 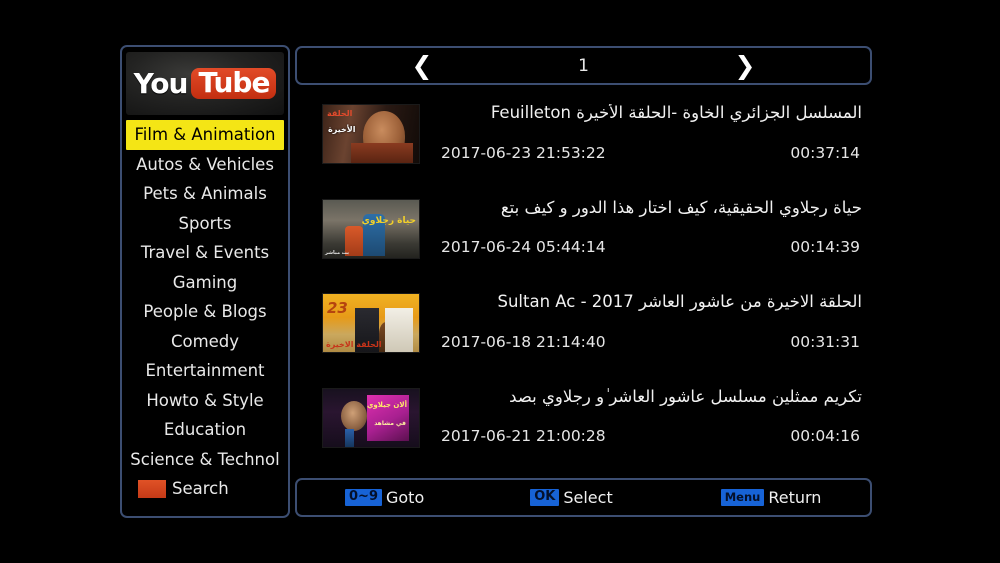 I want to click on hint-label: Goto, so click(x=405, y=497).